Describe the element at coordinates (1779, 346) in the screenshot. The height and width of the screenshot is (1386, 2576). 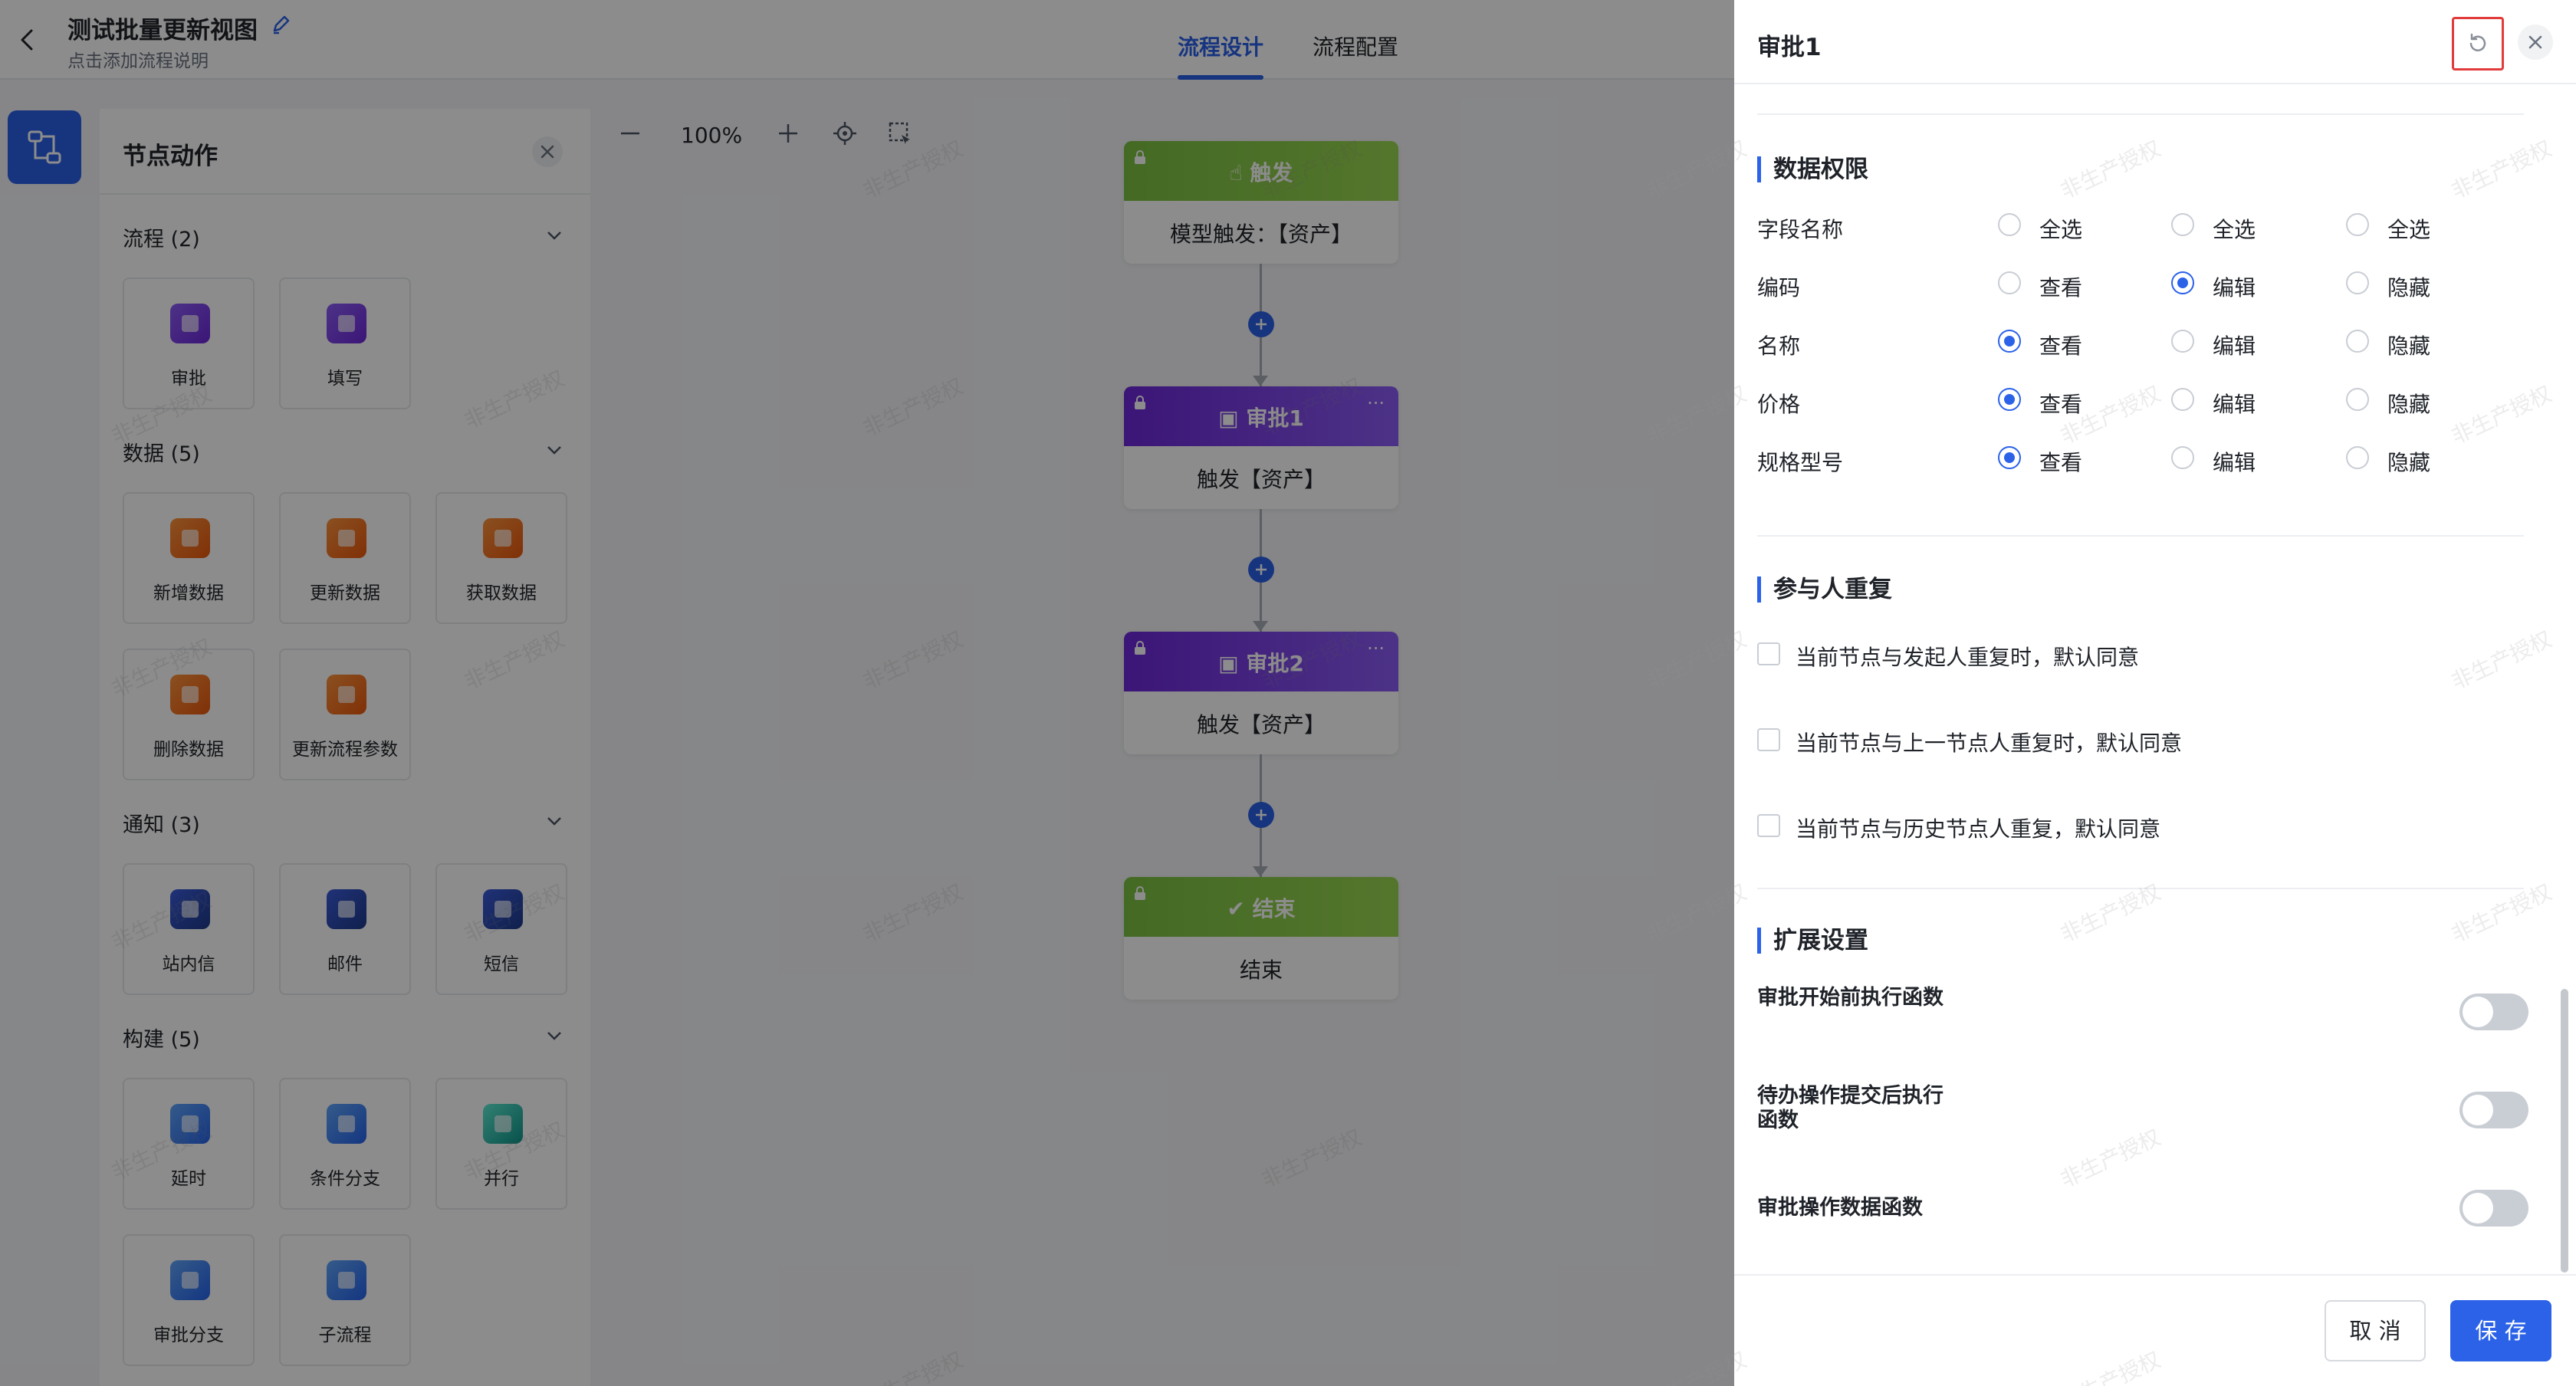
I see `field-label: 名称` at that location.